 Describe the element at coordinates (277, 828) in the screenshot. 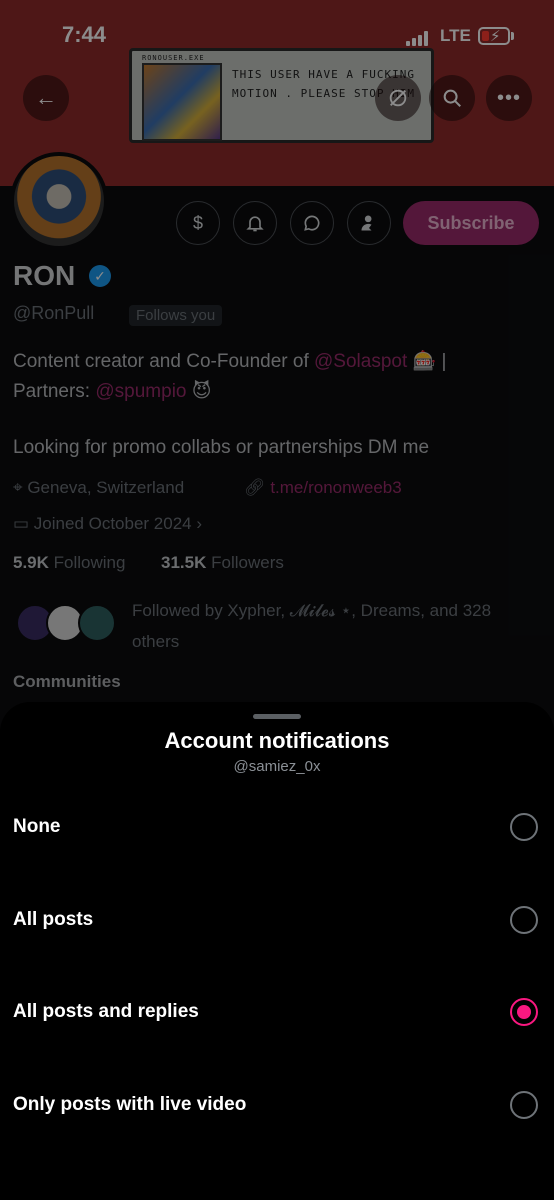

I see `option-none: None` at that location.